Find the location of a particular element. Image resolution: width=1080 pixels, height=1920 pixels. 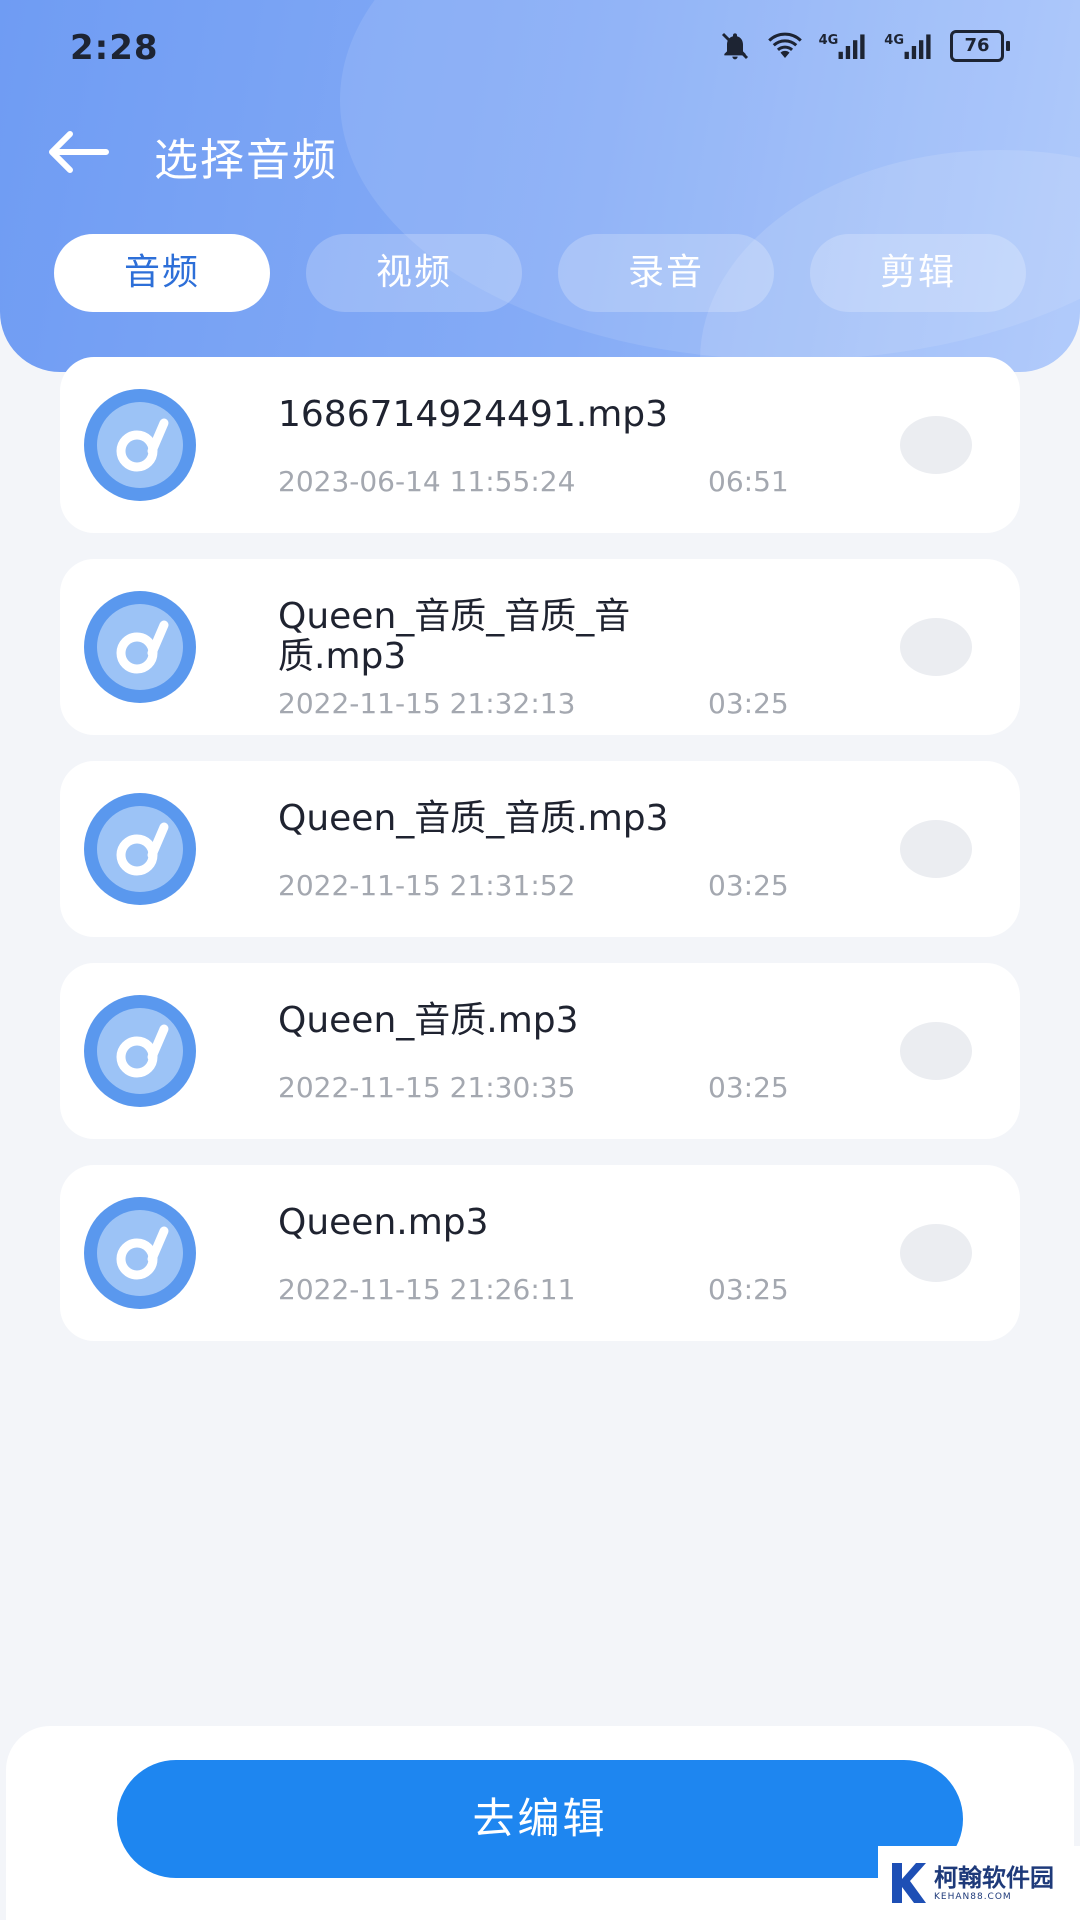

file-date: 2022-11-15 21:30:35 is located at coordinates (427, 1087).